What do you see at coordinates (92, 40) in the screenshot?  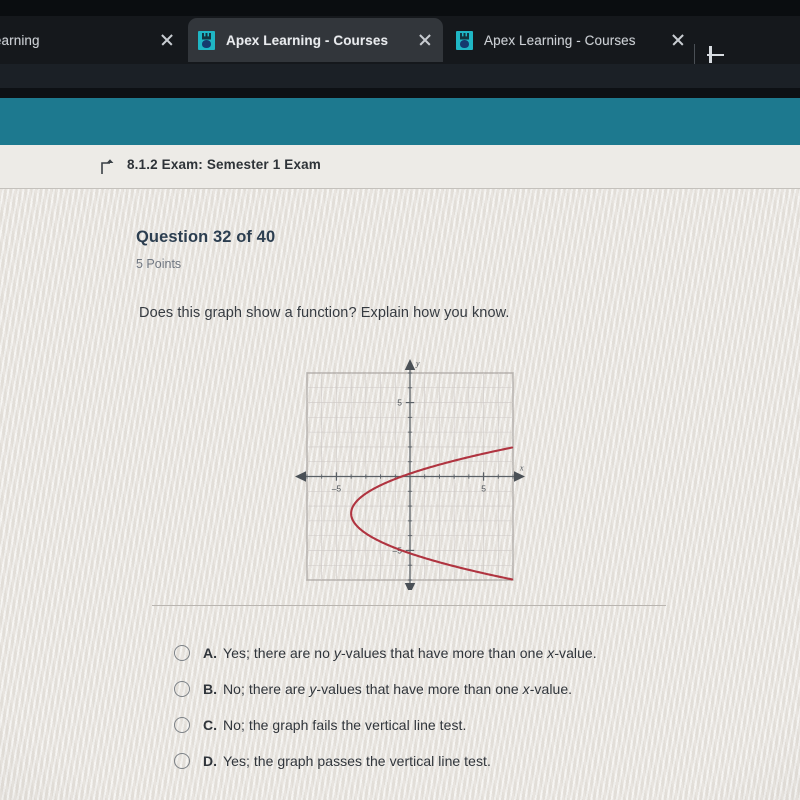 I see `browser-tab-1: ex Learning` at bounding box center [92, 40].